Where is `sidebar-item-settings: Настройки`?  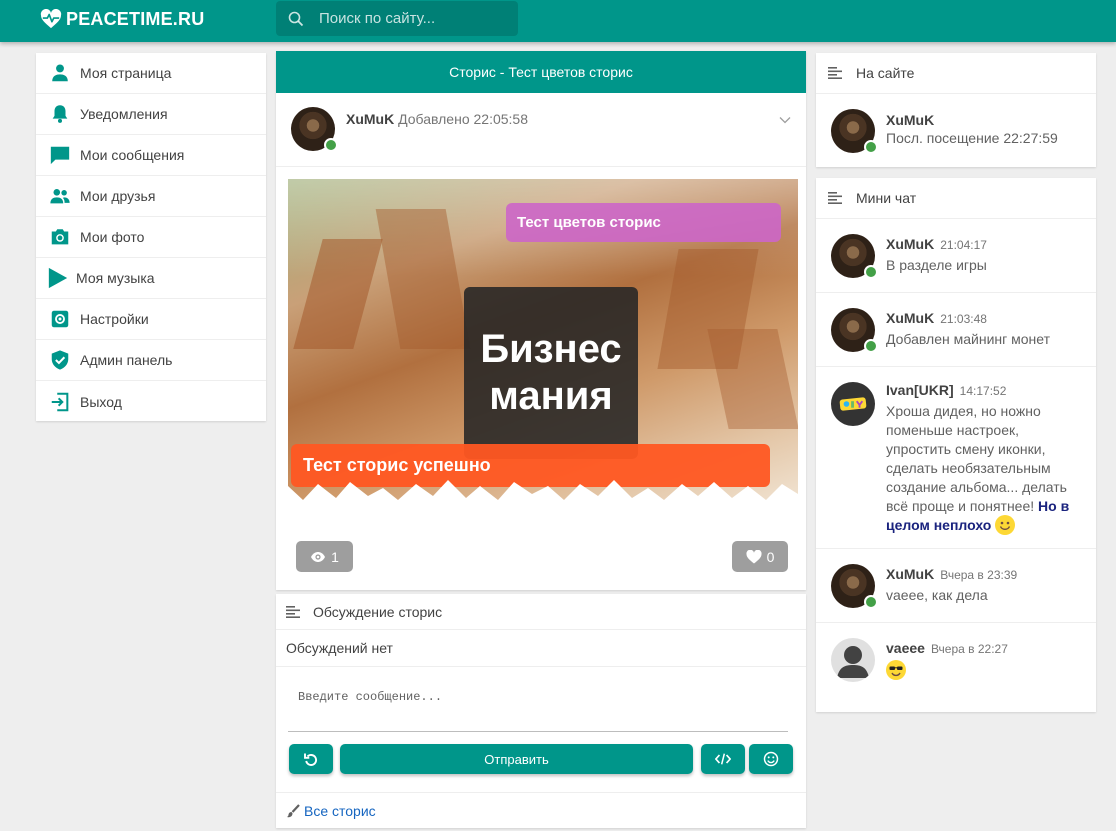
sidebar-item-settings: Настройки is located at coordinates (151, 319).